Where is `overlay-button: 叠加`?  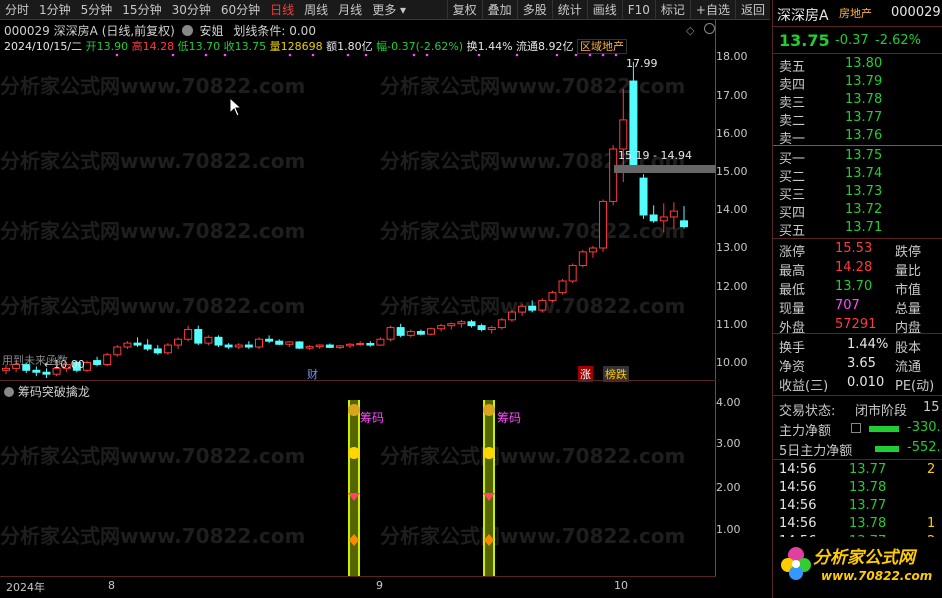 overlay-button: 叠加 is located at coordinates (499, 10).